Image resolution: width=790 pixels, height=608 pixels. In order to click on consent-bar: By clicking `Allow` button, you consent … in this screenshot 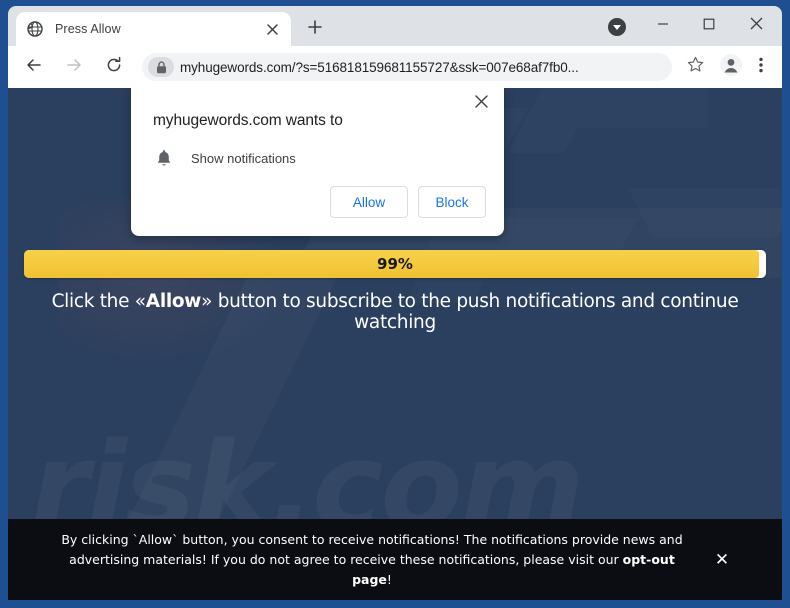, I will do `click(395, 559)`.